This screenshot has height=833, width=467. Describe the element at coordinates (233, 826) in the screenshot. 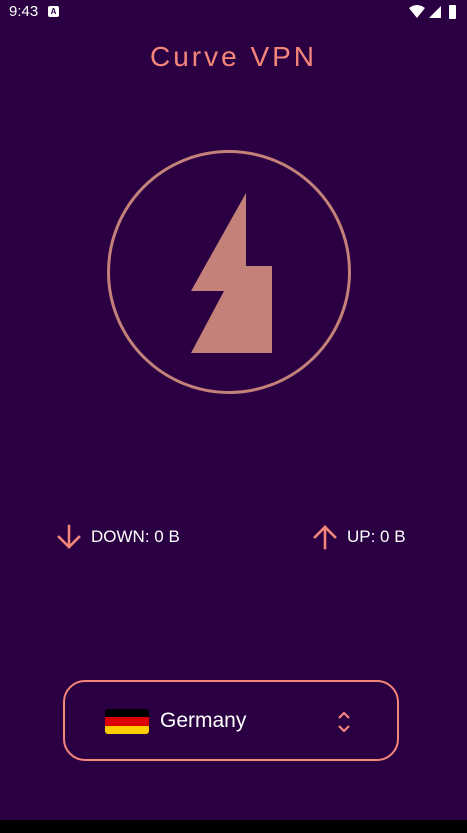

I see `system-nav-bar` at that location.